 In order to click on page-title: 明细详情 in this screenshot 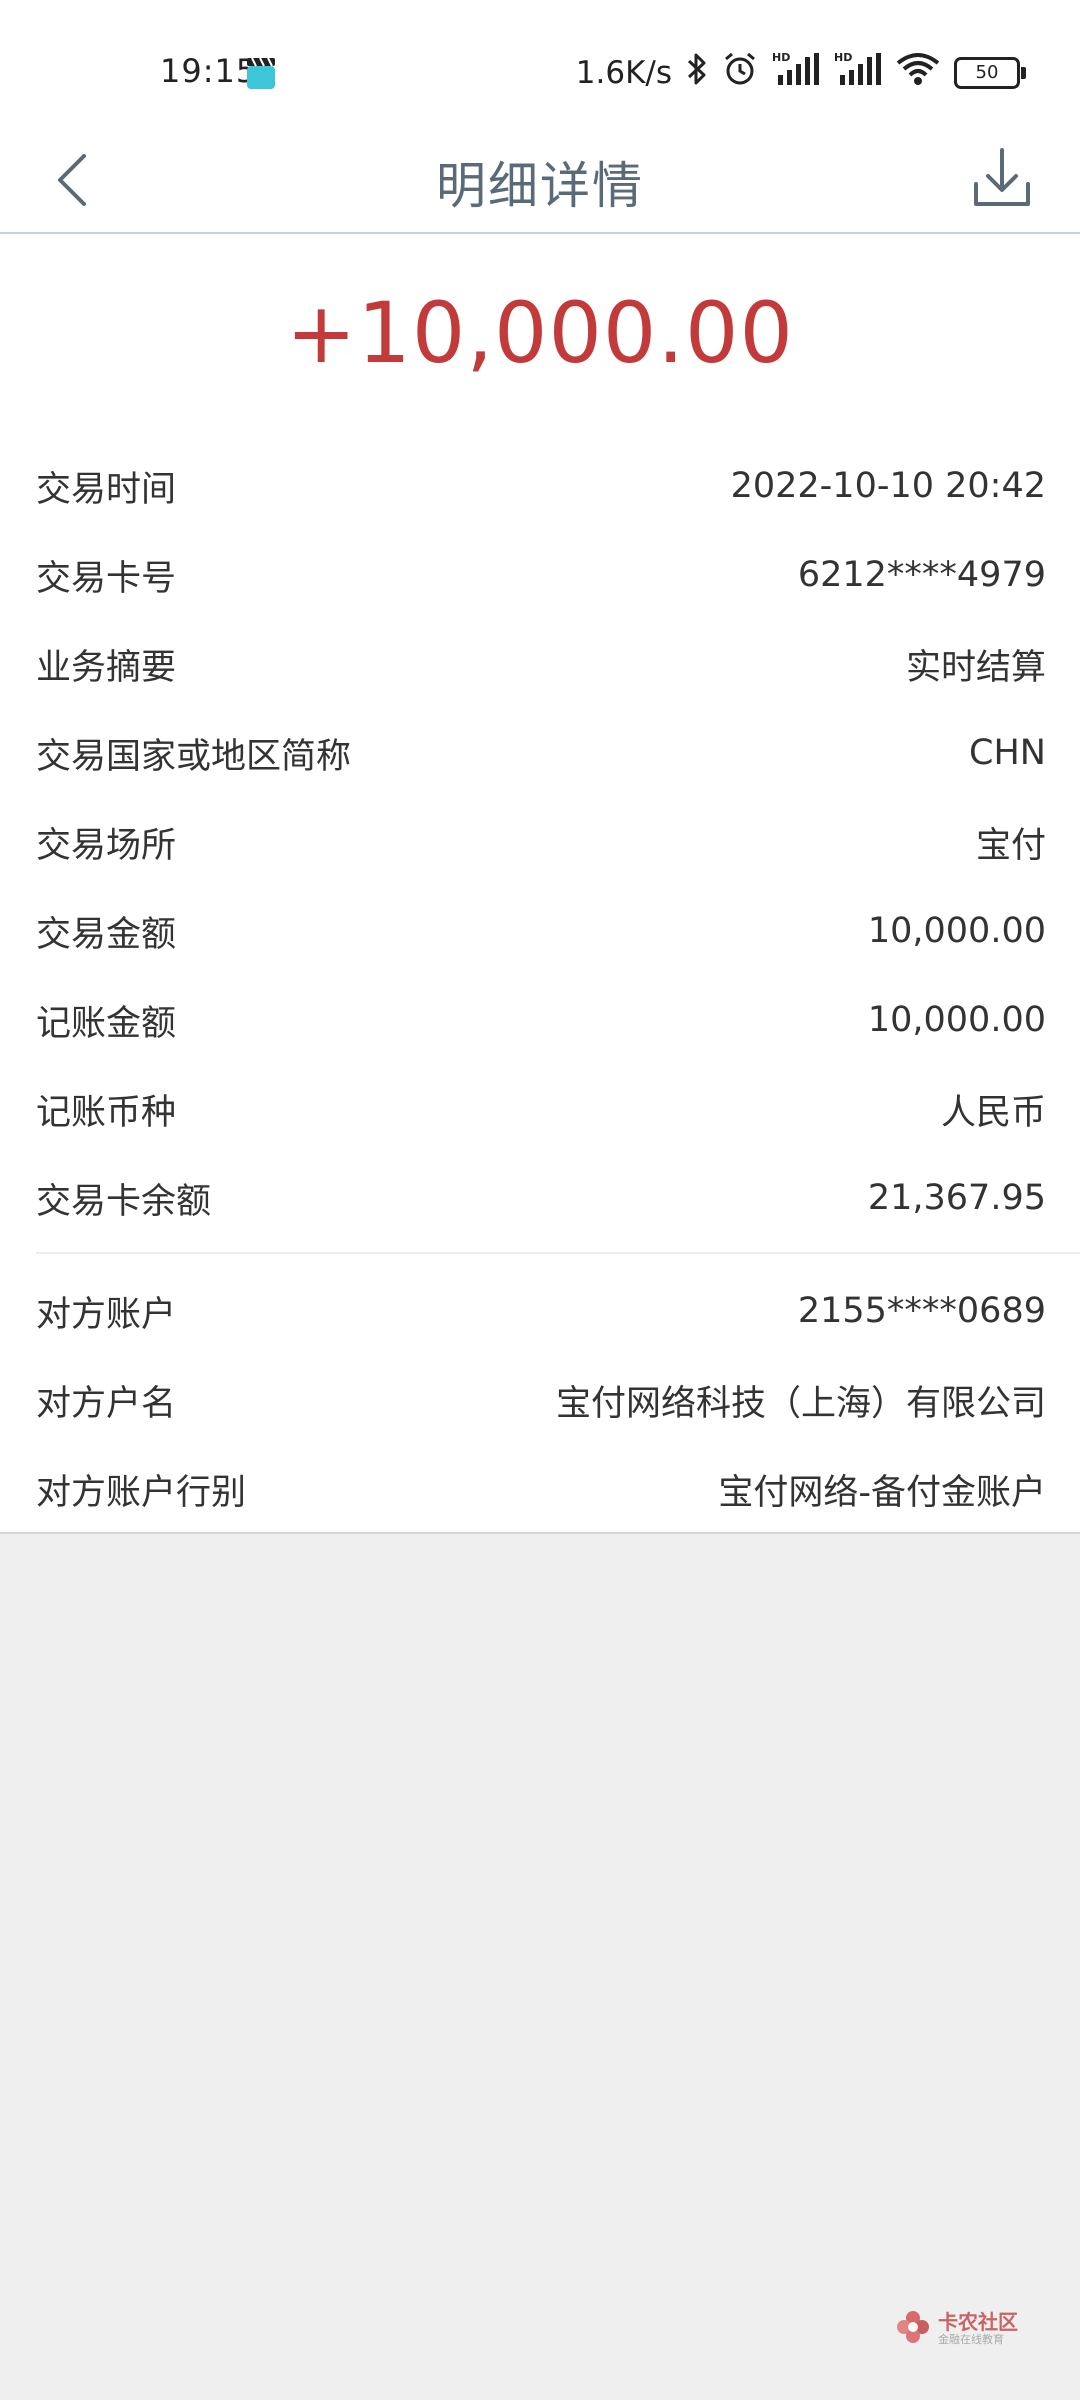, I will do `click(540, 186)`.